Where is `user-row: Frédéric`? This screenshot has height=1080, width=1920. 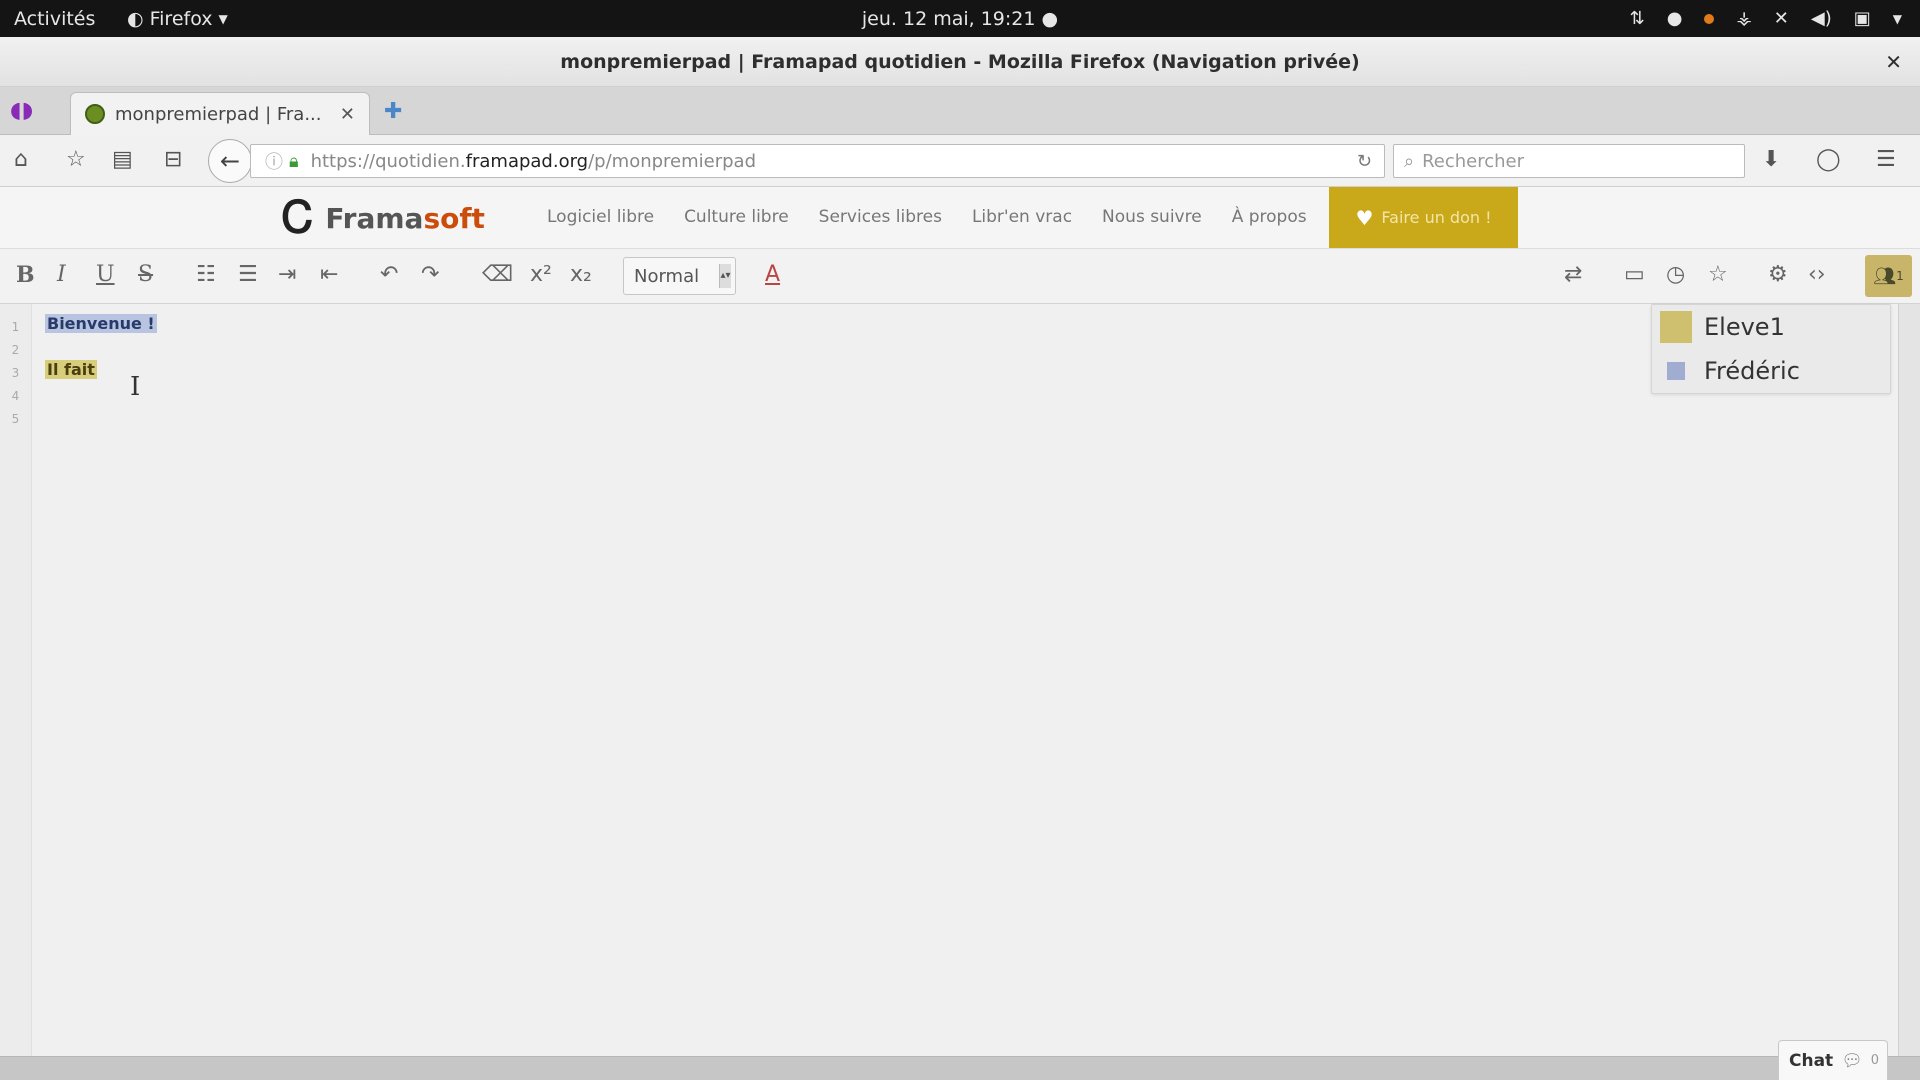 user-row: Frédéric is located at coordinates (1771, 371).